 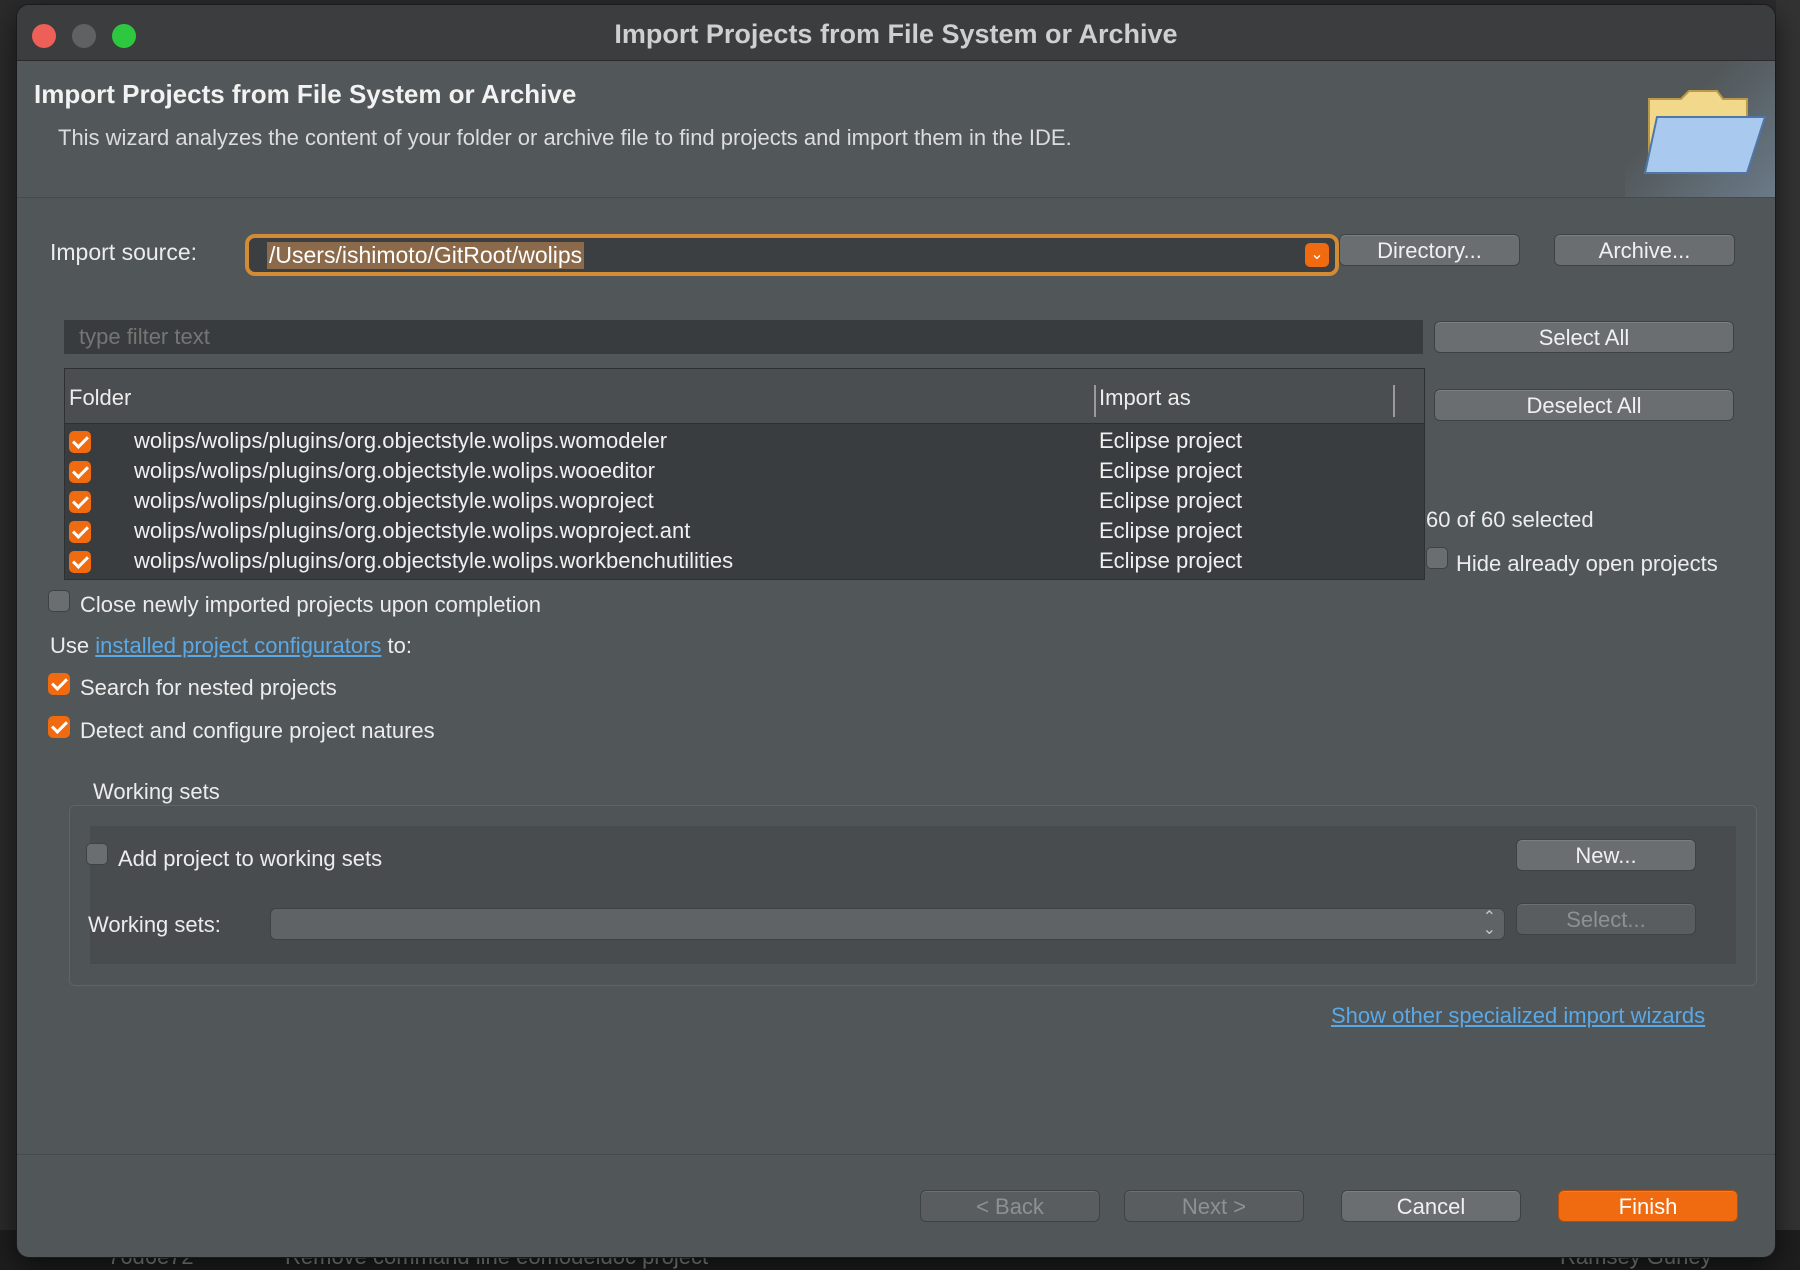 What do you see at coordinates (1489, 923) in the screenshot?
I see `updown-arrows-icon: ⌃ ⌄` at bounding box center [1489, 923].